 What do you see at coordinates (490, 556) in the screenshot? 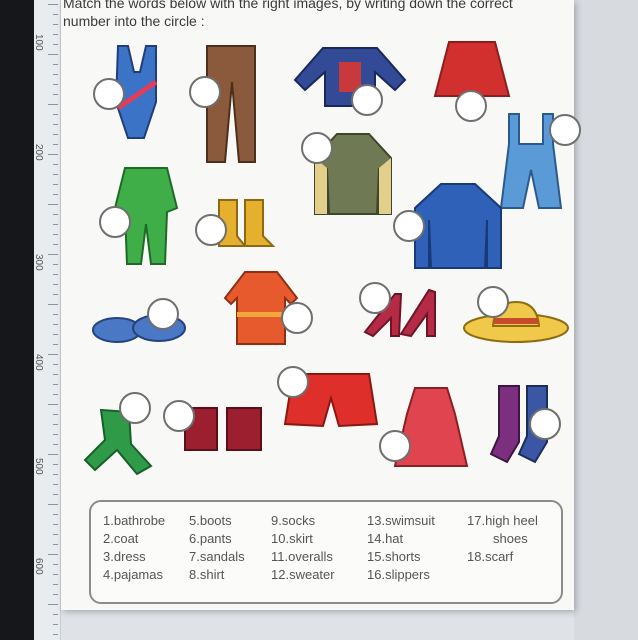
I see `word-item: 18.scarf` at bounding box center [490, 556].